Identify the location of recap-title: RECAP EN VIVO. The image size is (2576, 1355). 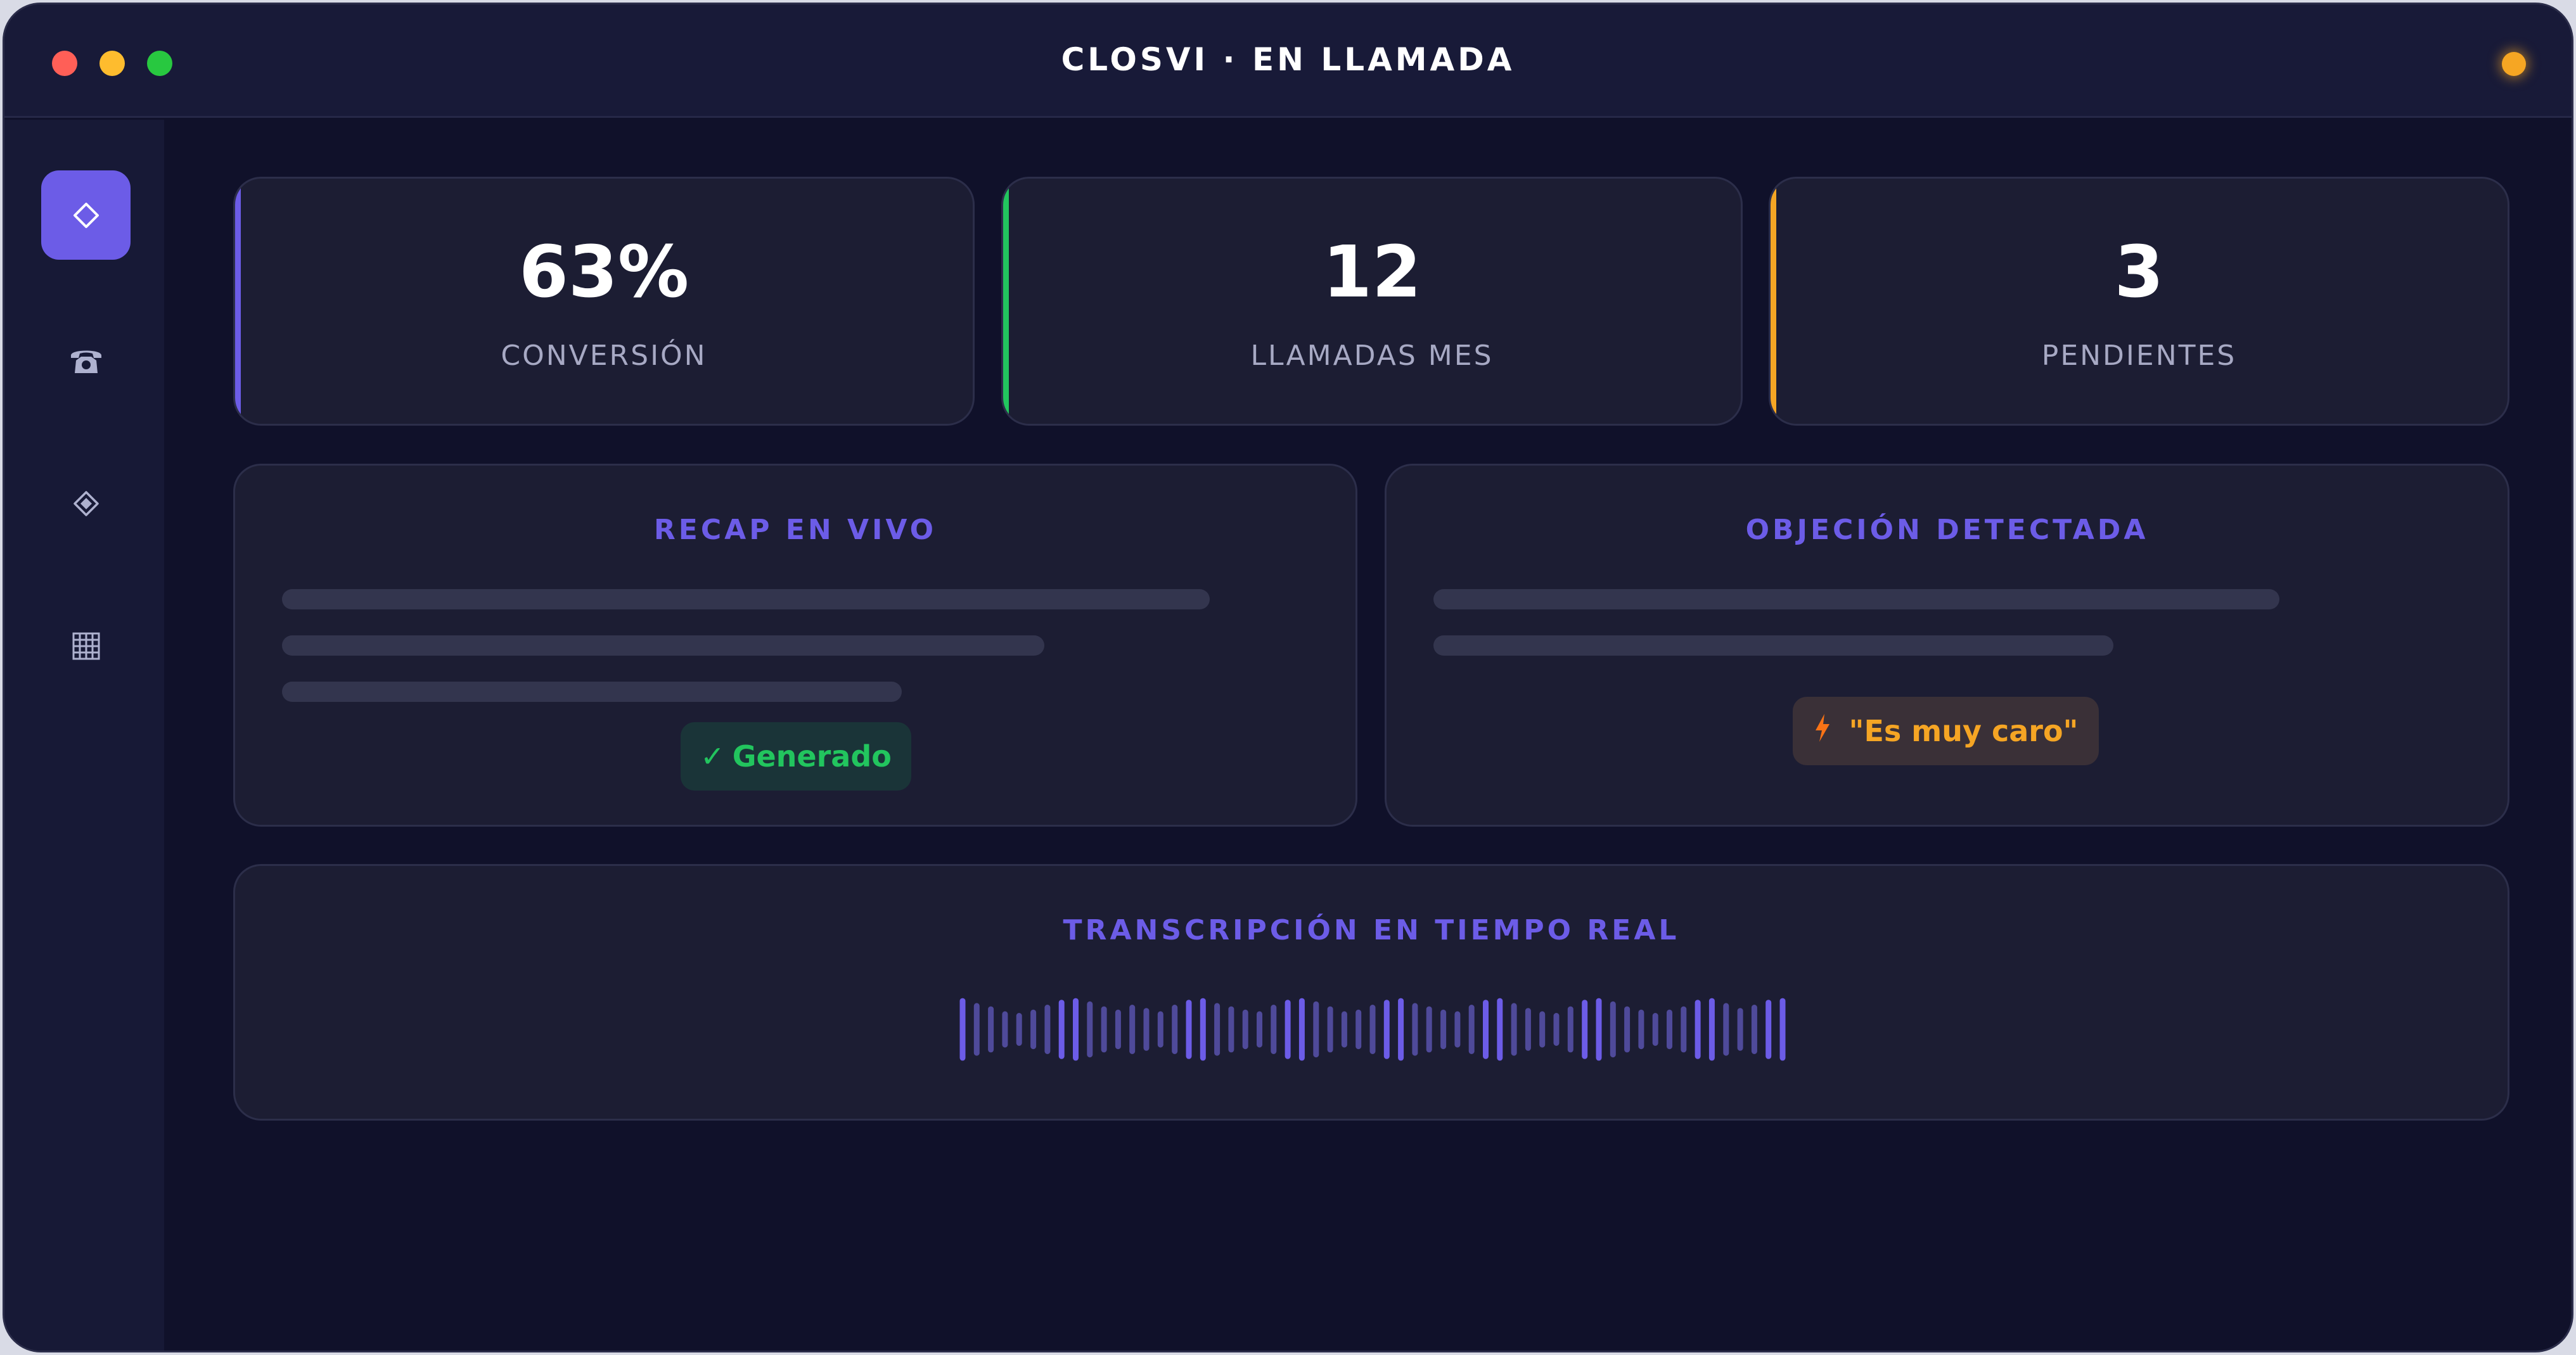
(795, 530).